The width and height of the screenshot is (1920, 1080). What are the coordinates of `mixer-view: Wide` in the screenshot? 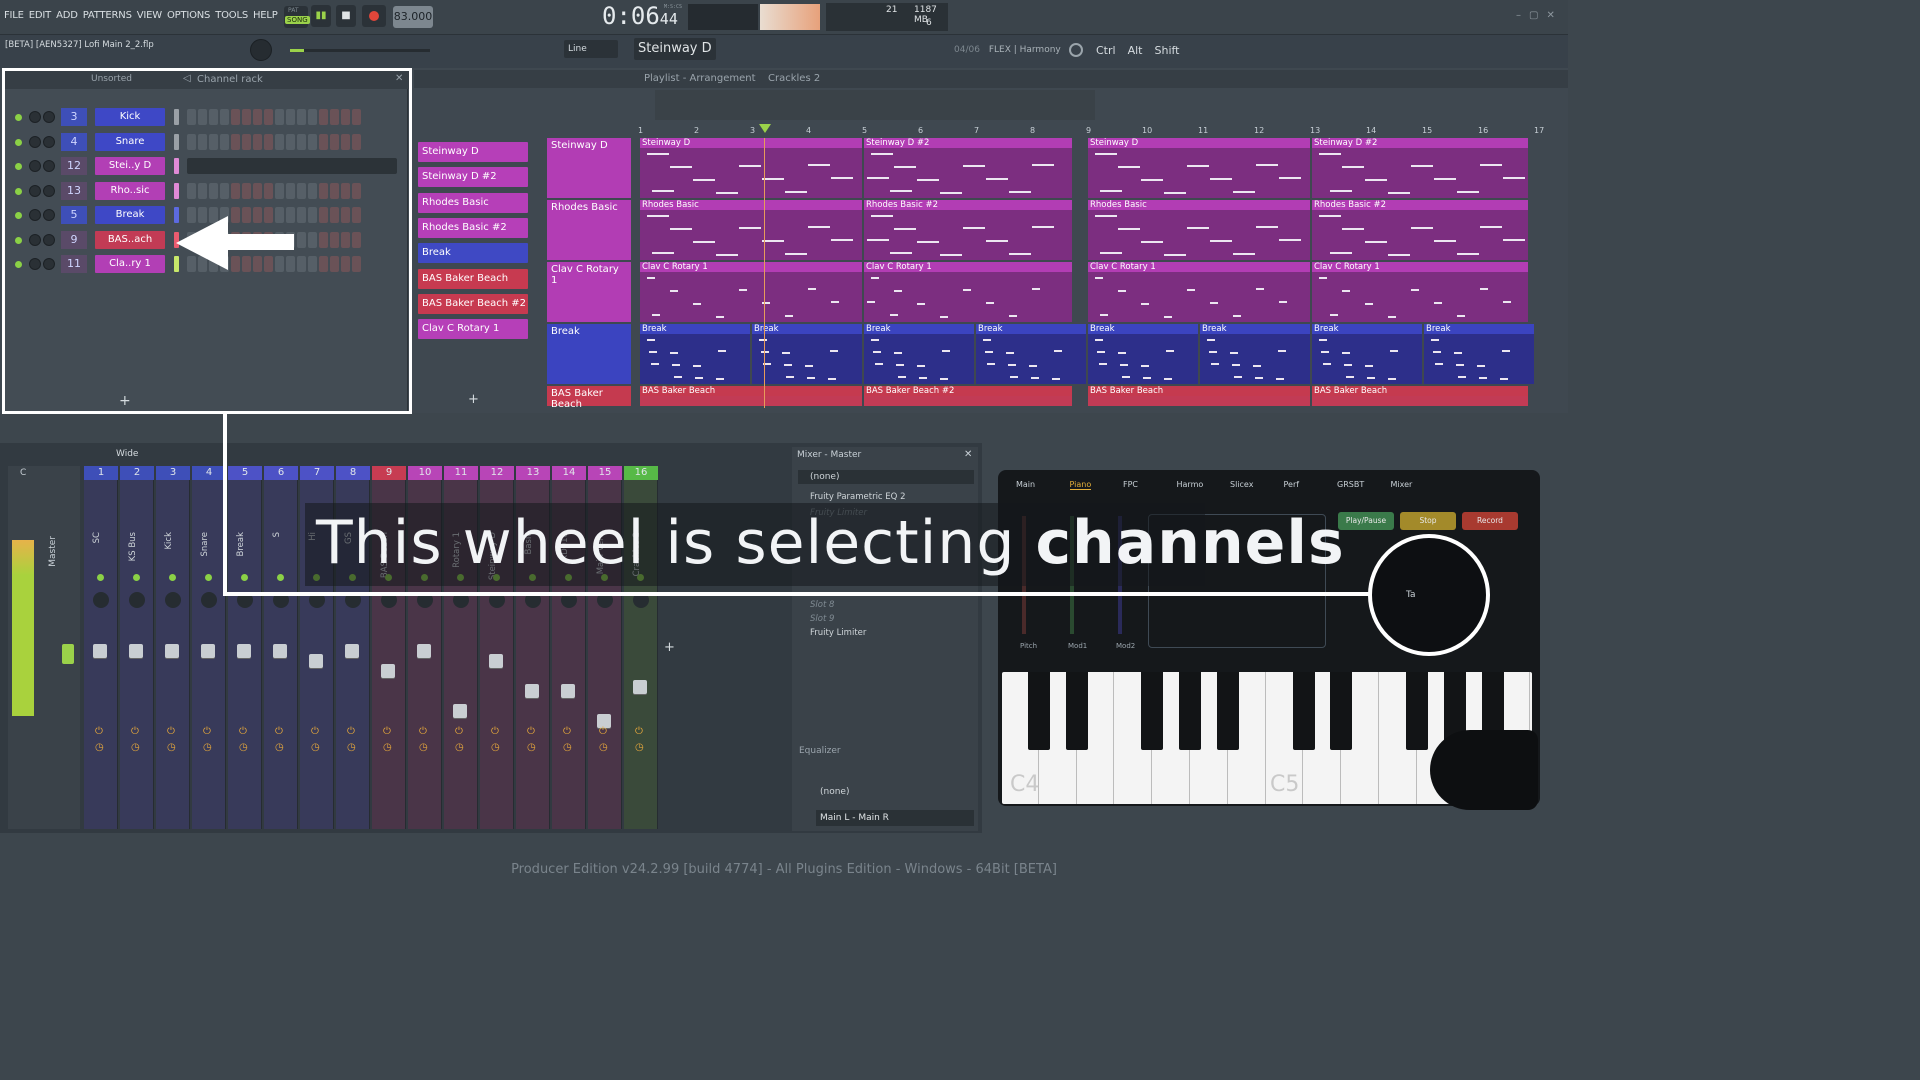 It's located at (127, 454).